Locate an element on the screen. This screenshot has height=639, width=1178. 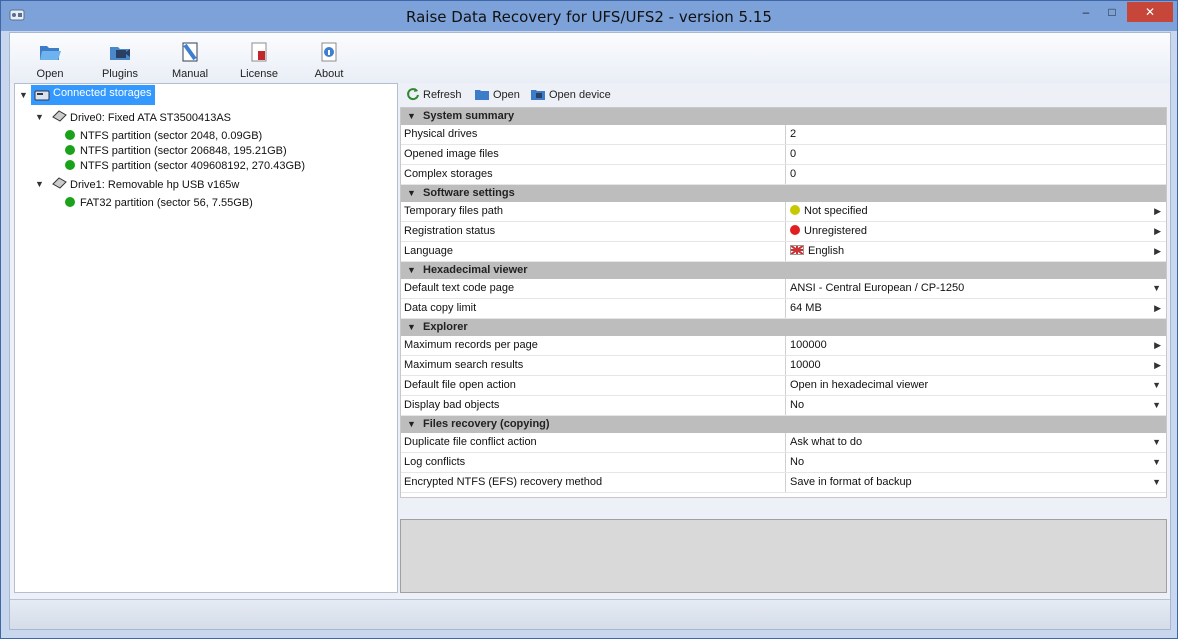
section-software-settings: ▼ Software settings is located at coordinates (783, 193).